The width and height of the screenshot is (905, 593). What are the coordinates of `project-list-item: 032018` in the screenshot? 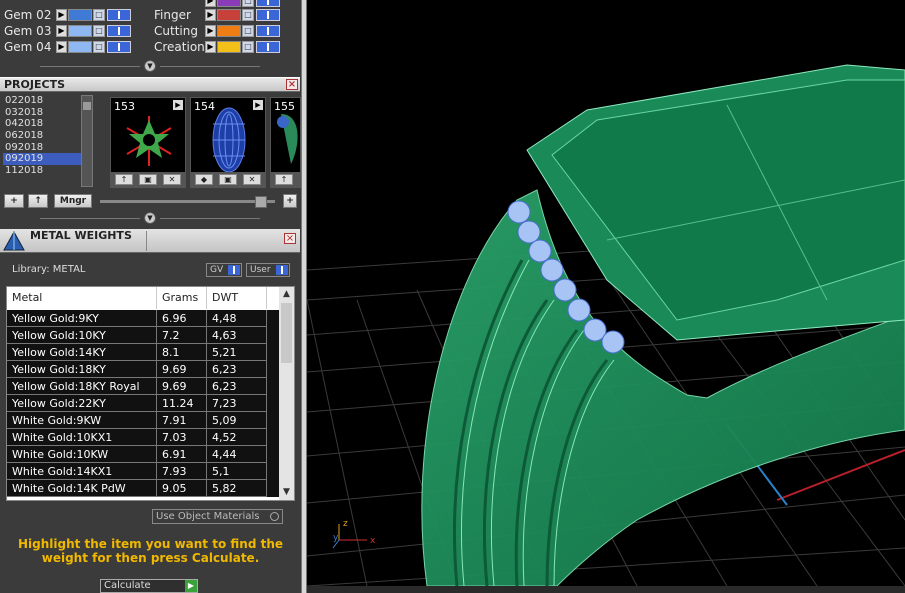 It's located at (42, 113).